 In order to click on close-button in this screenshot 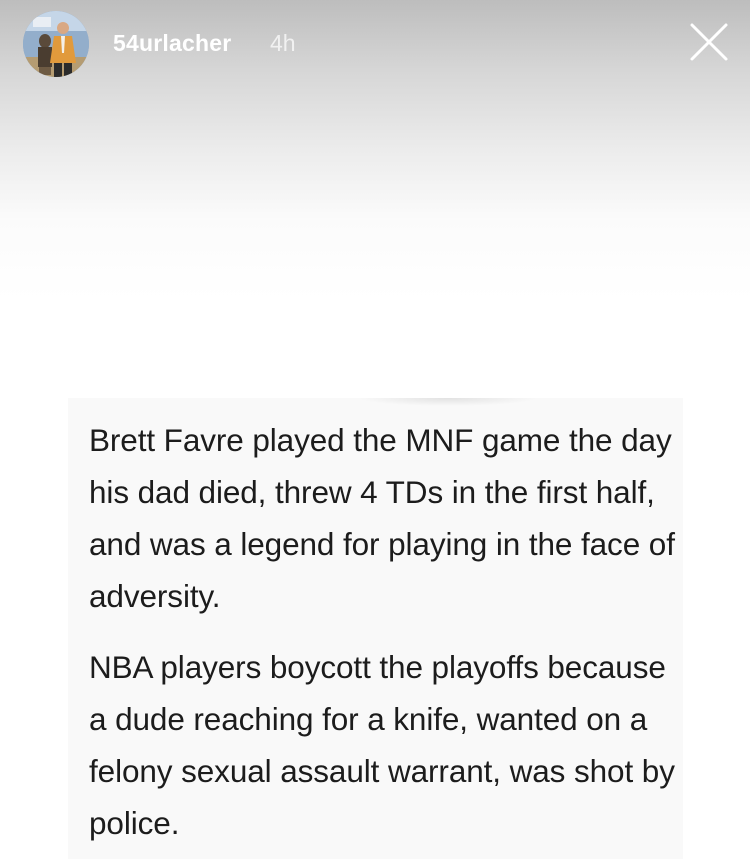, I will do `click(709, 42)`.